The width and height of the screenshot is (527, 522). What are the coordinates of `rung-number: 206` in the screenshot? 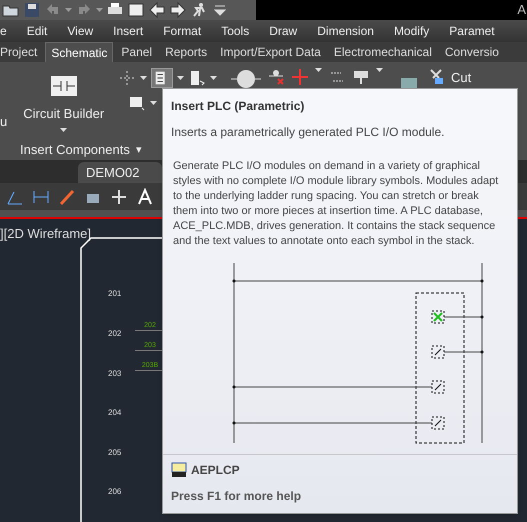 It's located at (115, 492).